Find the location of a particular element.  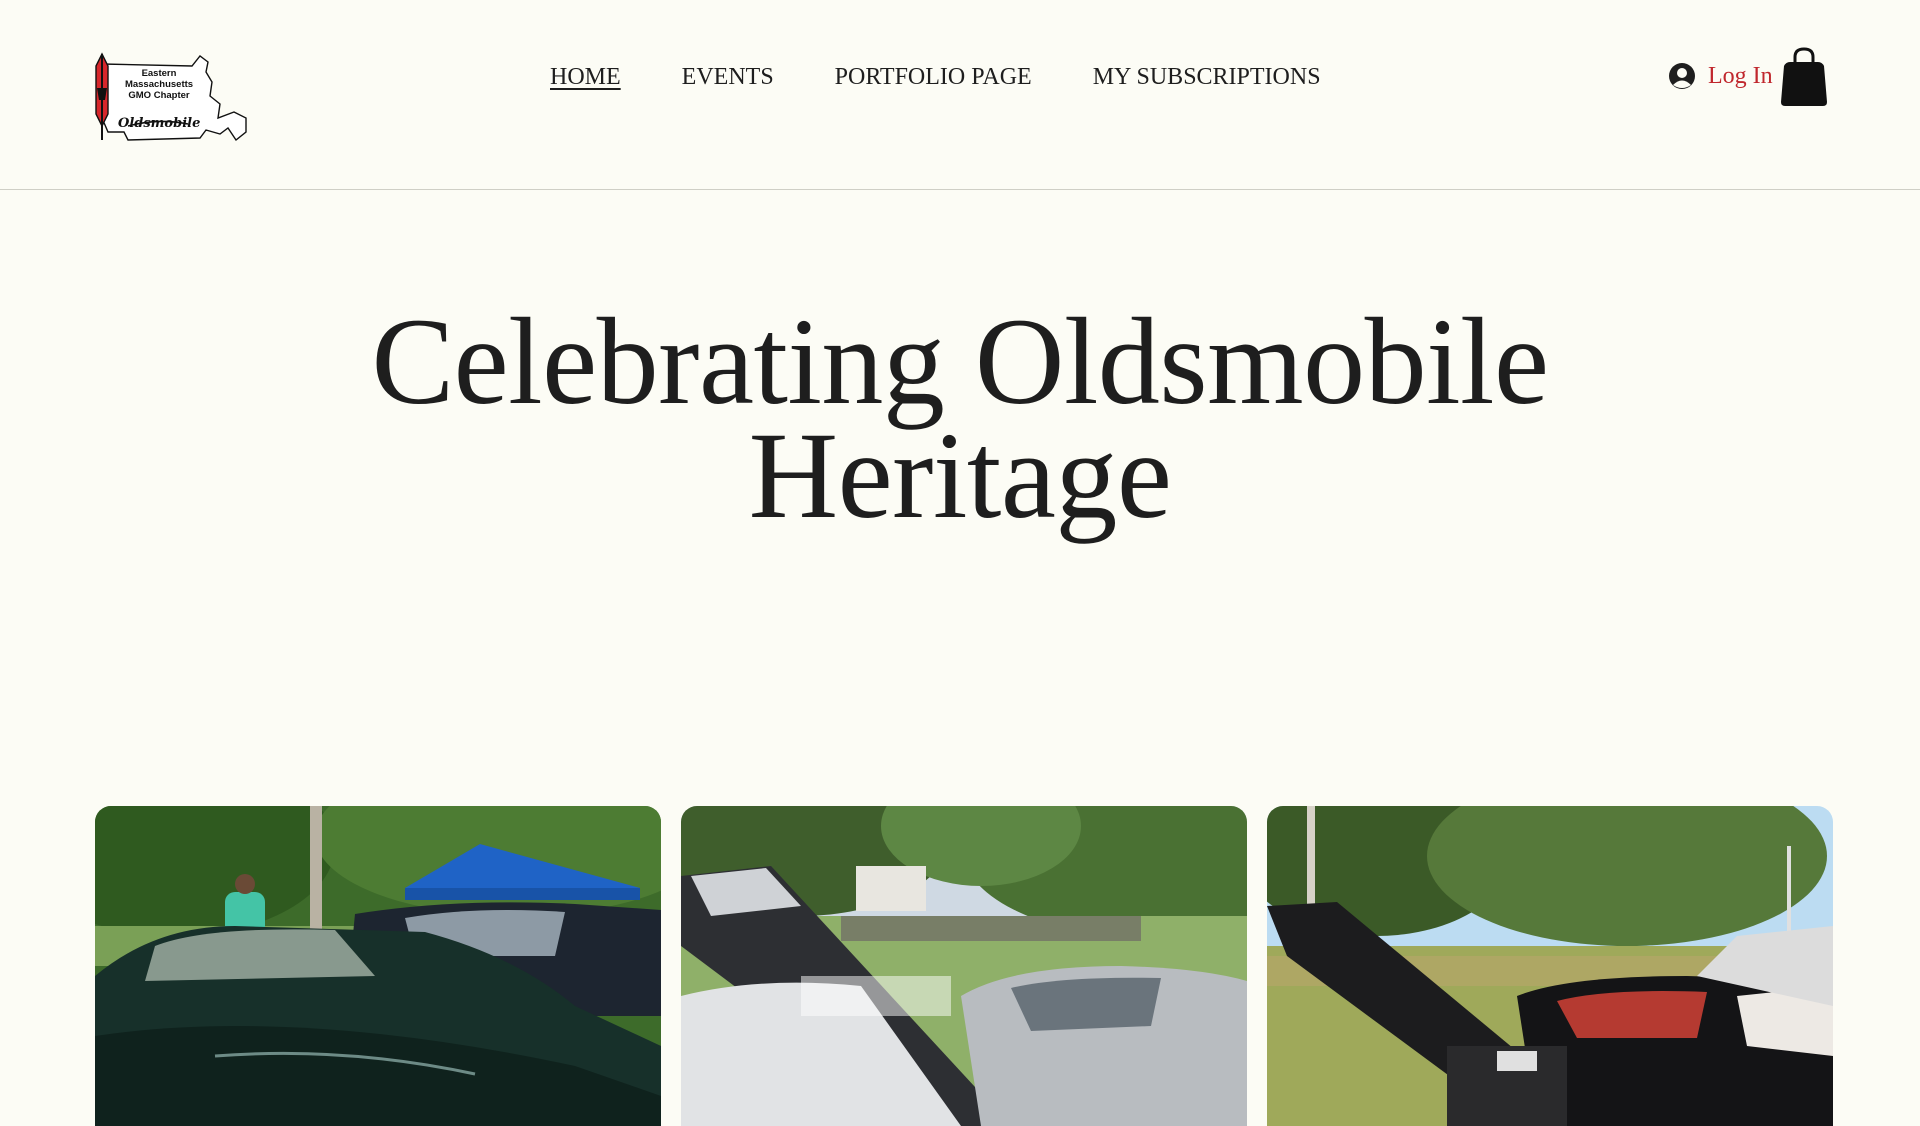

nav-item-my-subscriptions: MY SUBSCRIPTIONS is located at coordinates (1207, 77).